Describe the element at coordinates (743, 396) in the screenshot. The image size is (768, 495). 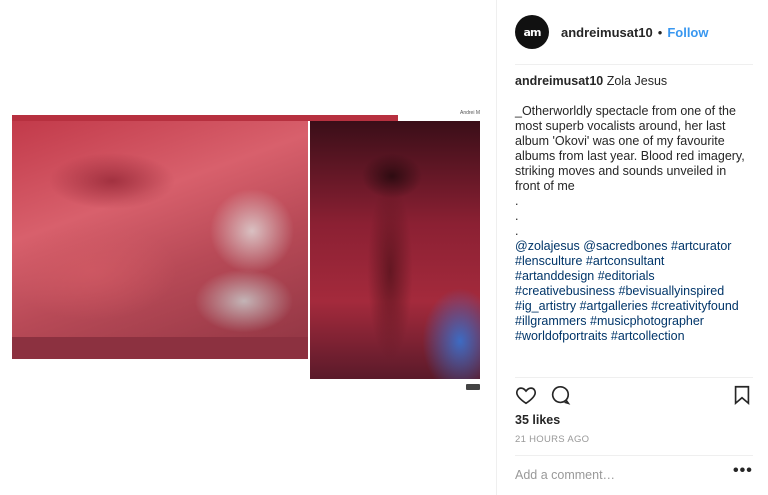
I see `bookmark-icon` at that location.